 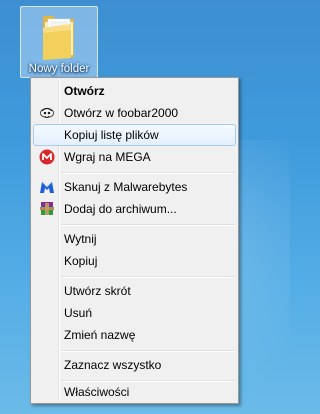 I want to click on menu-item-scan-with-malwarebytes: Skanuj z Malwarebytes, so click(x=134, y=187).